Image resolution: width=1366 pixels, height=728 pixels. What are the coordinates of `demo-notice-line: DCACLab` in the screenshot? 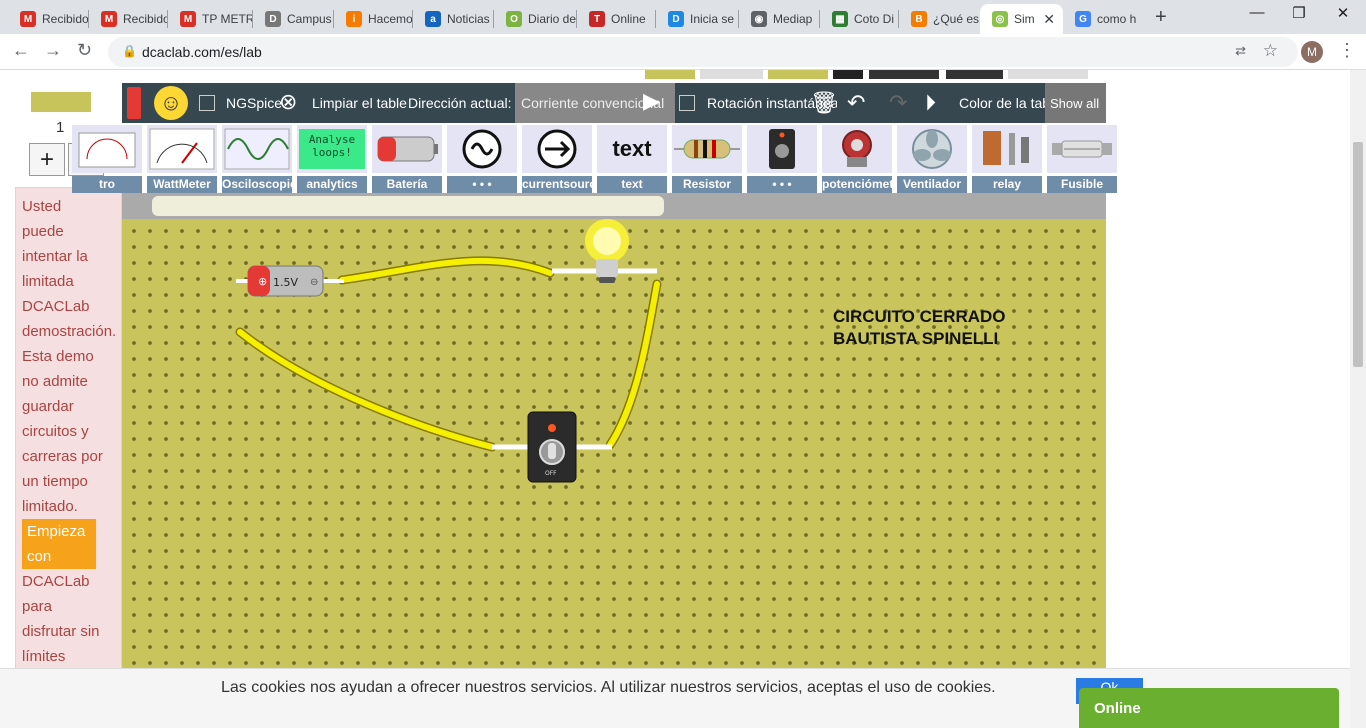 It's located at (56, 306).